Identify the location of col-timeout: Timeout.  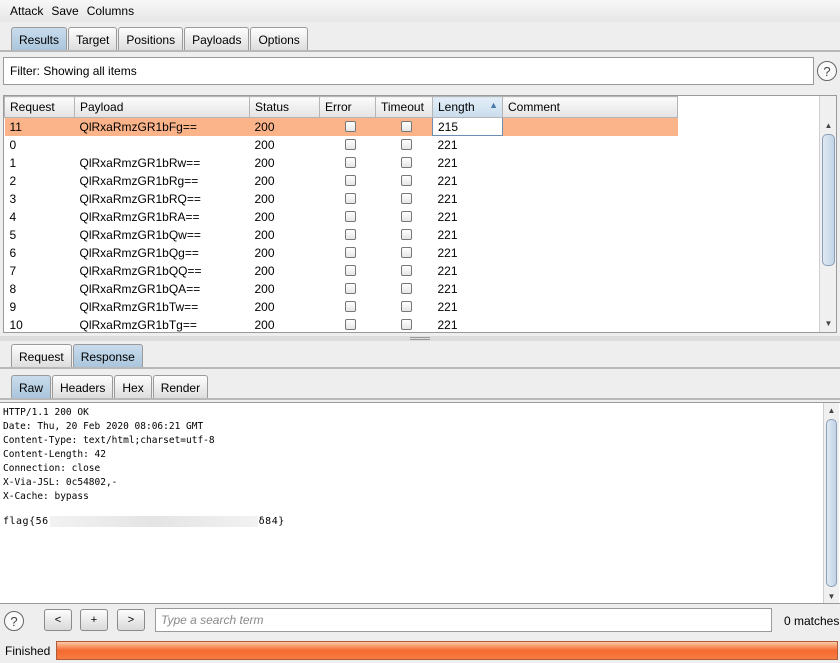
(404, 107).